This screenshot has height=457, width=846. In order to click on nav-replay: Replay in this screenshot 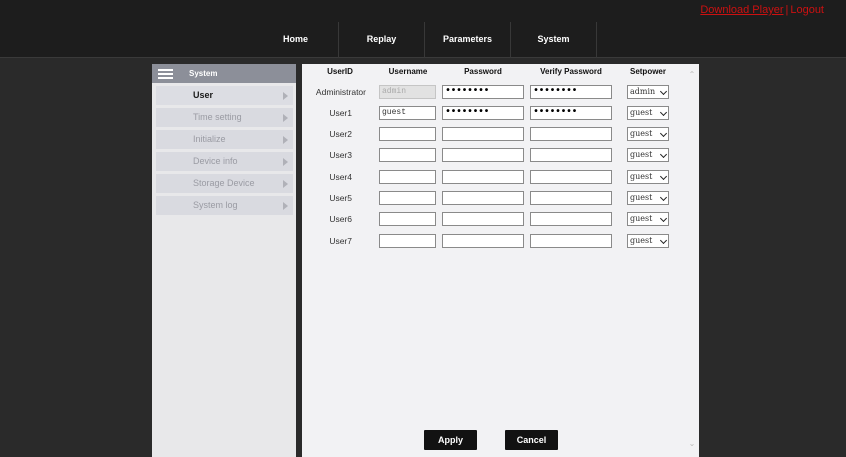, I will do `click(382, 40)`.